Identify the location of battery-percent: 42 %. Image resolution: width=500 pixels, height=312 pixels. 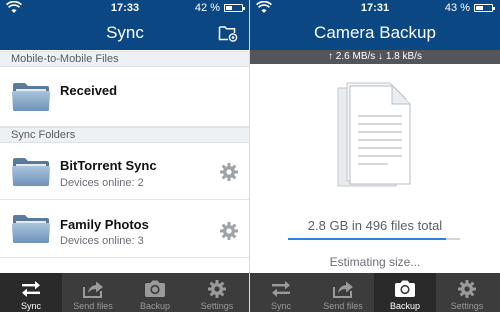
(207, 8).